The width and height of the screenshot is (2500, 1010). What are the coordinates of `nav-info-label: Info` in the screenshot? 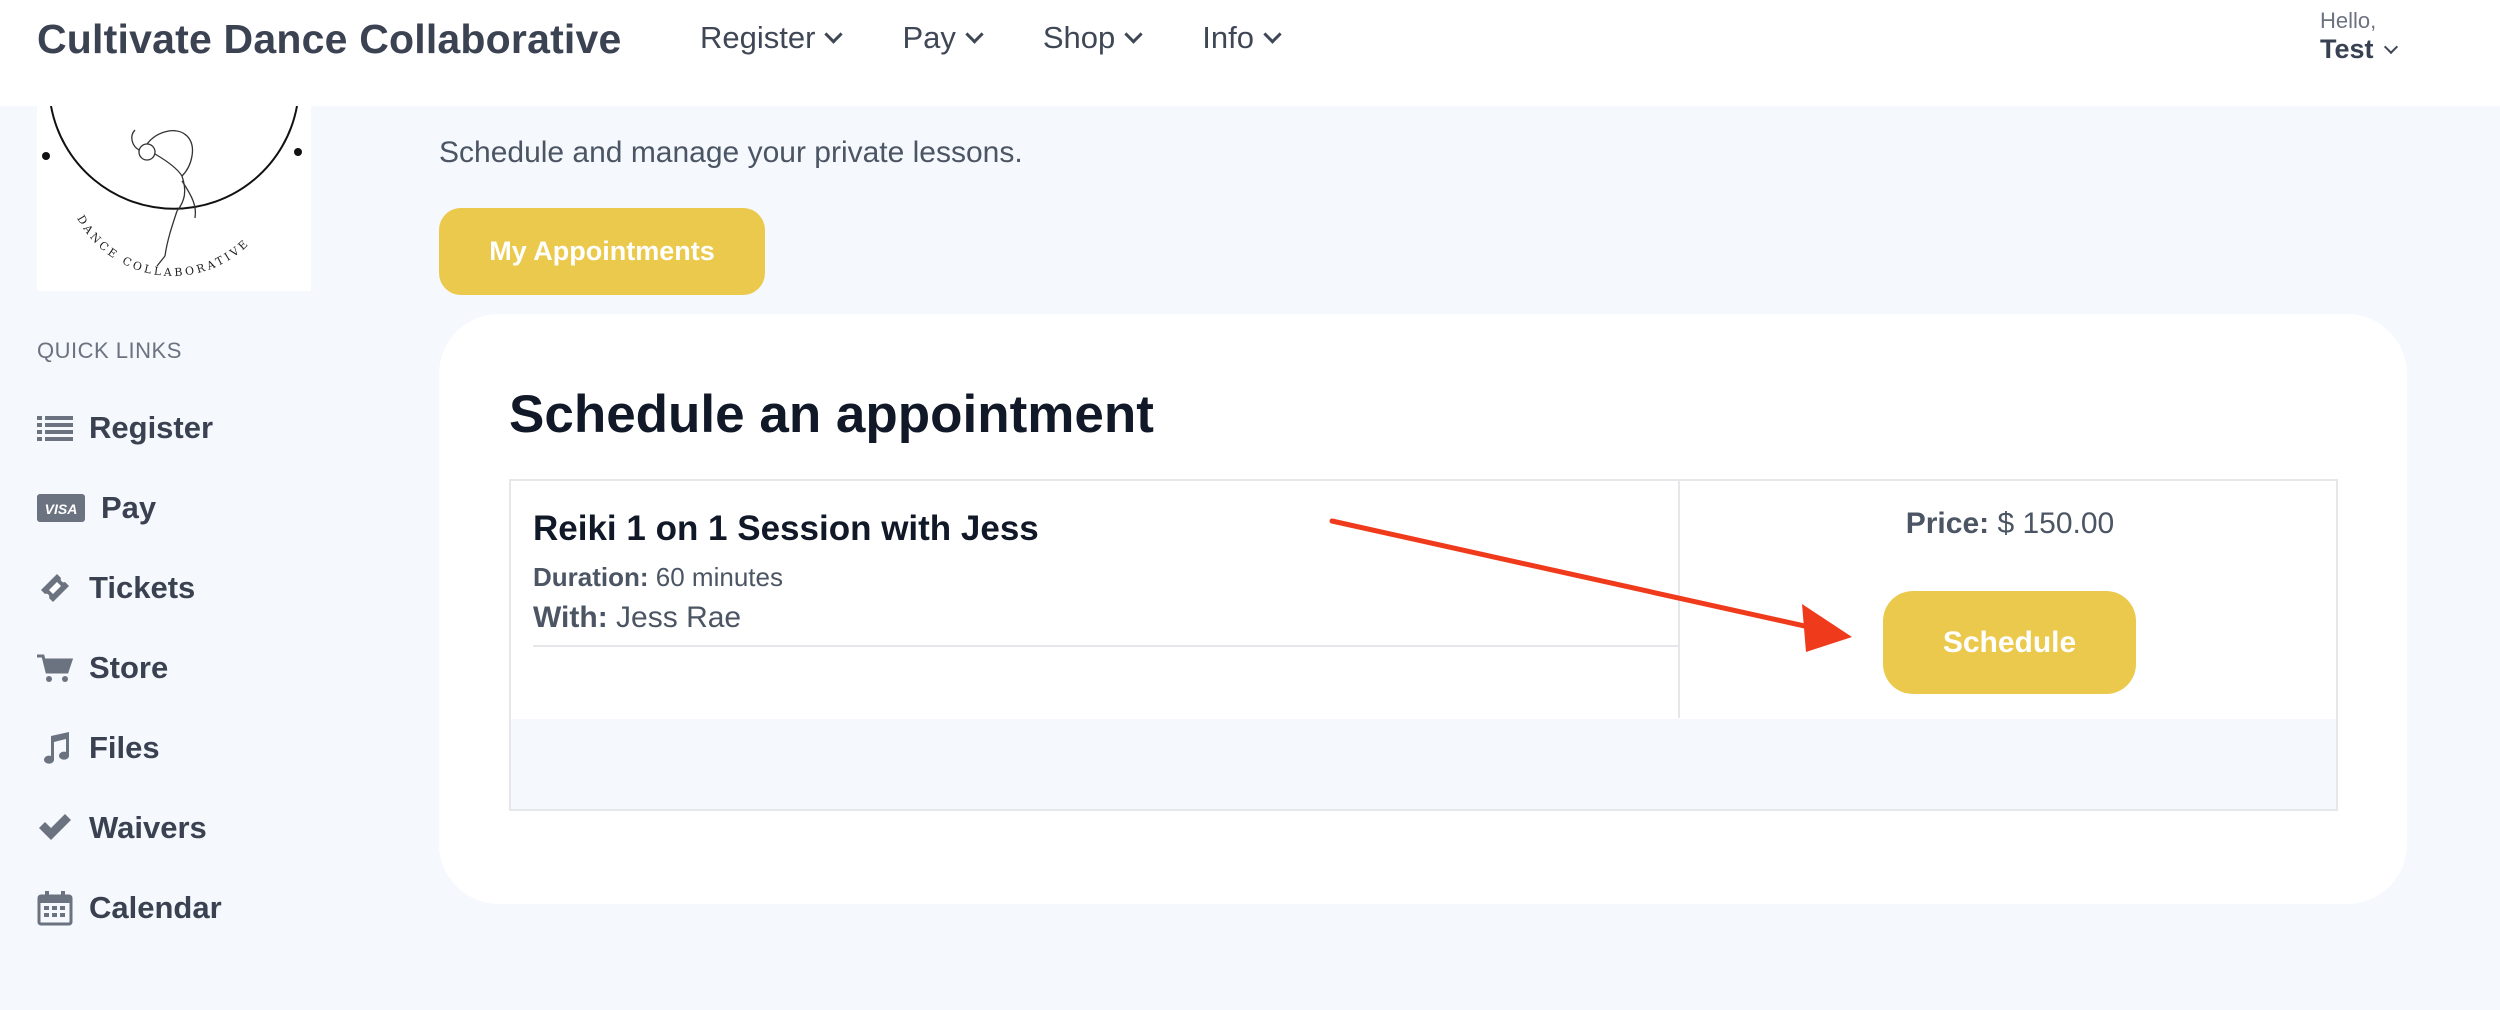 It's located at (1228, 37).